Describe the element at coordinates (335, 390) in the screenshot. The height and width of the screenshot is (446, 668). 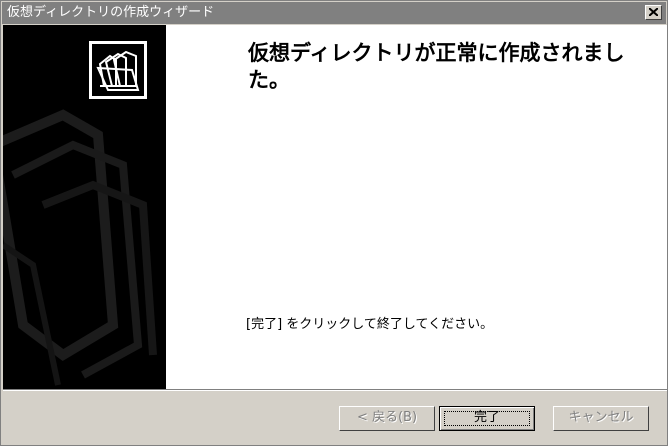
I see `separator-light` at that location.